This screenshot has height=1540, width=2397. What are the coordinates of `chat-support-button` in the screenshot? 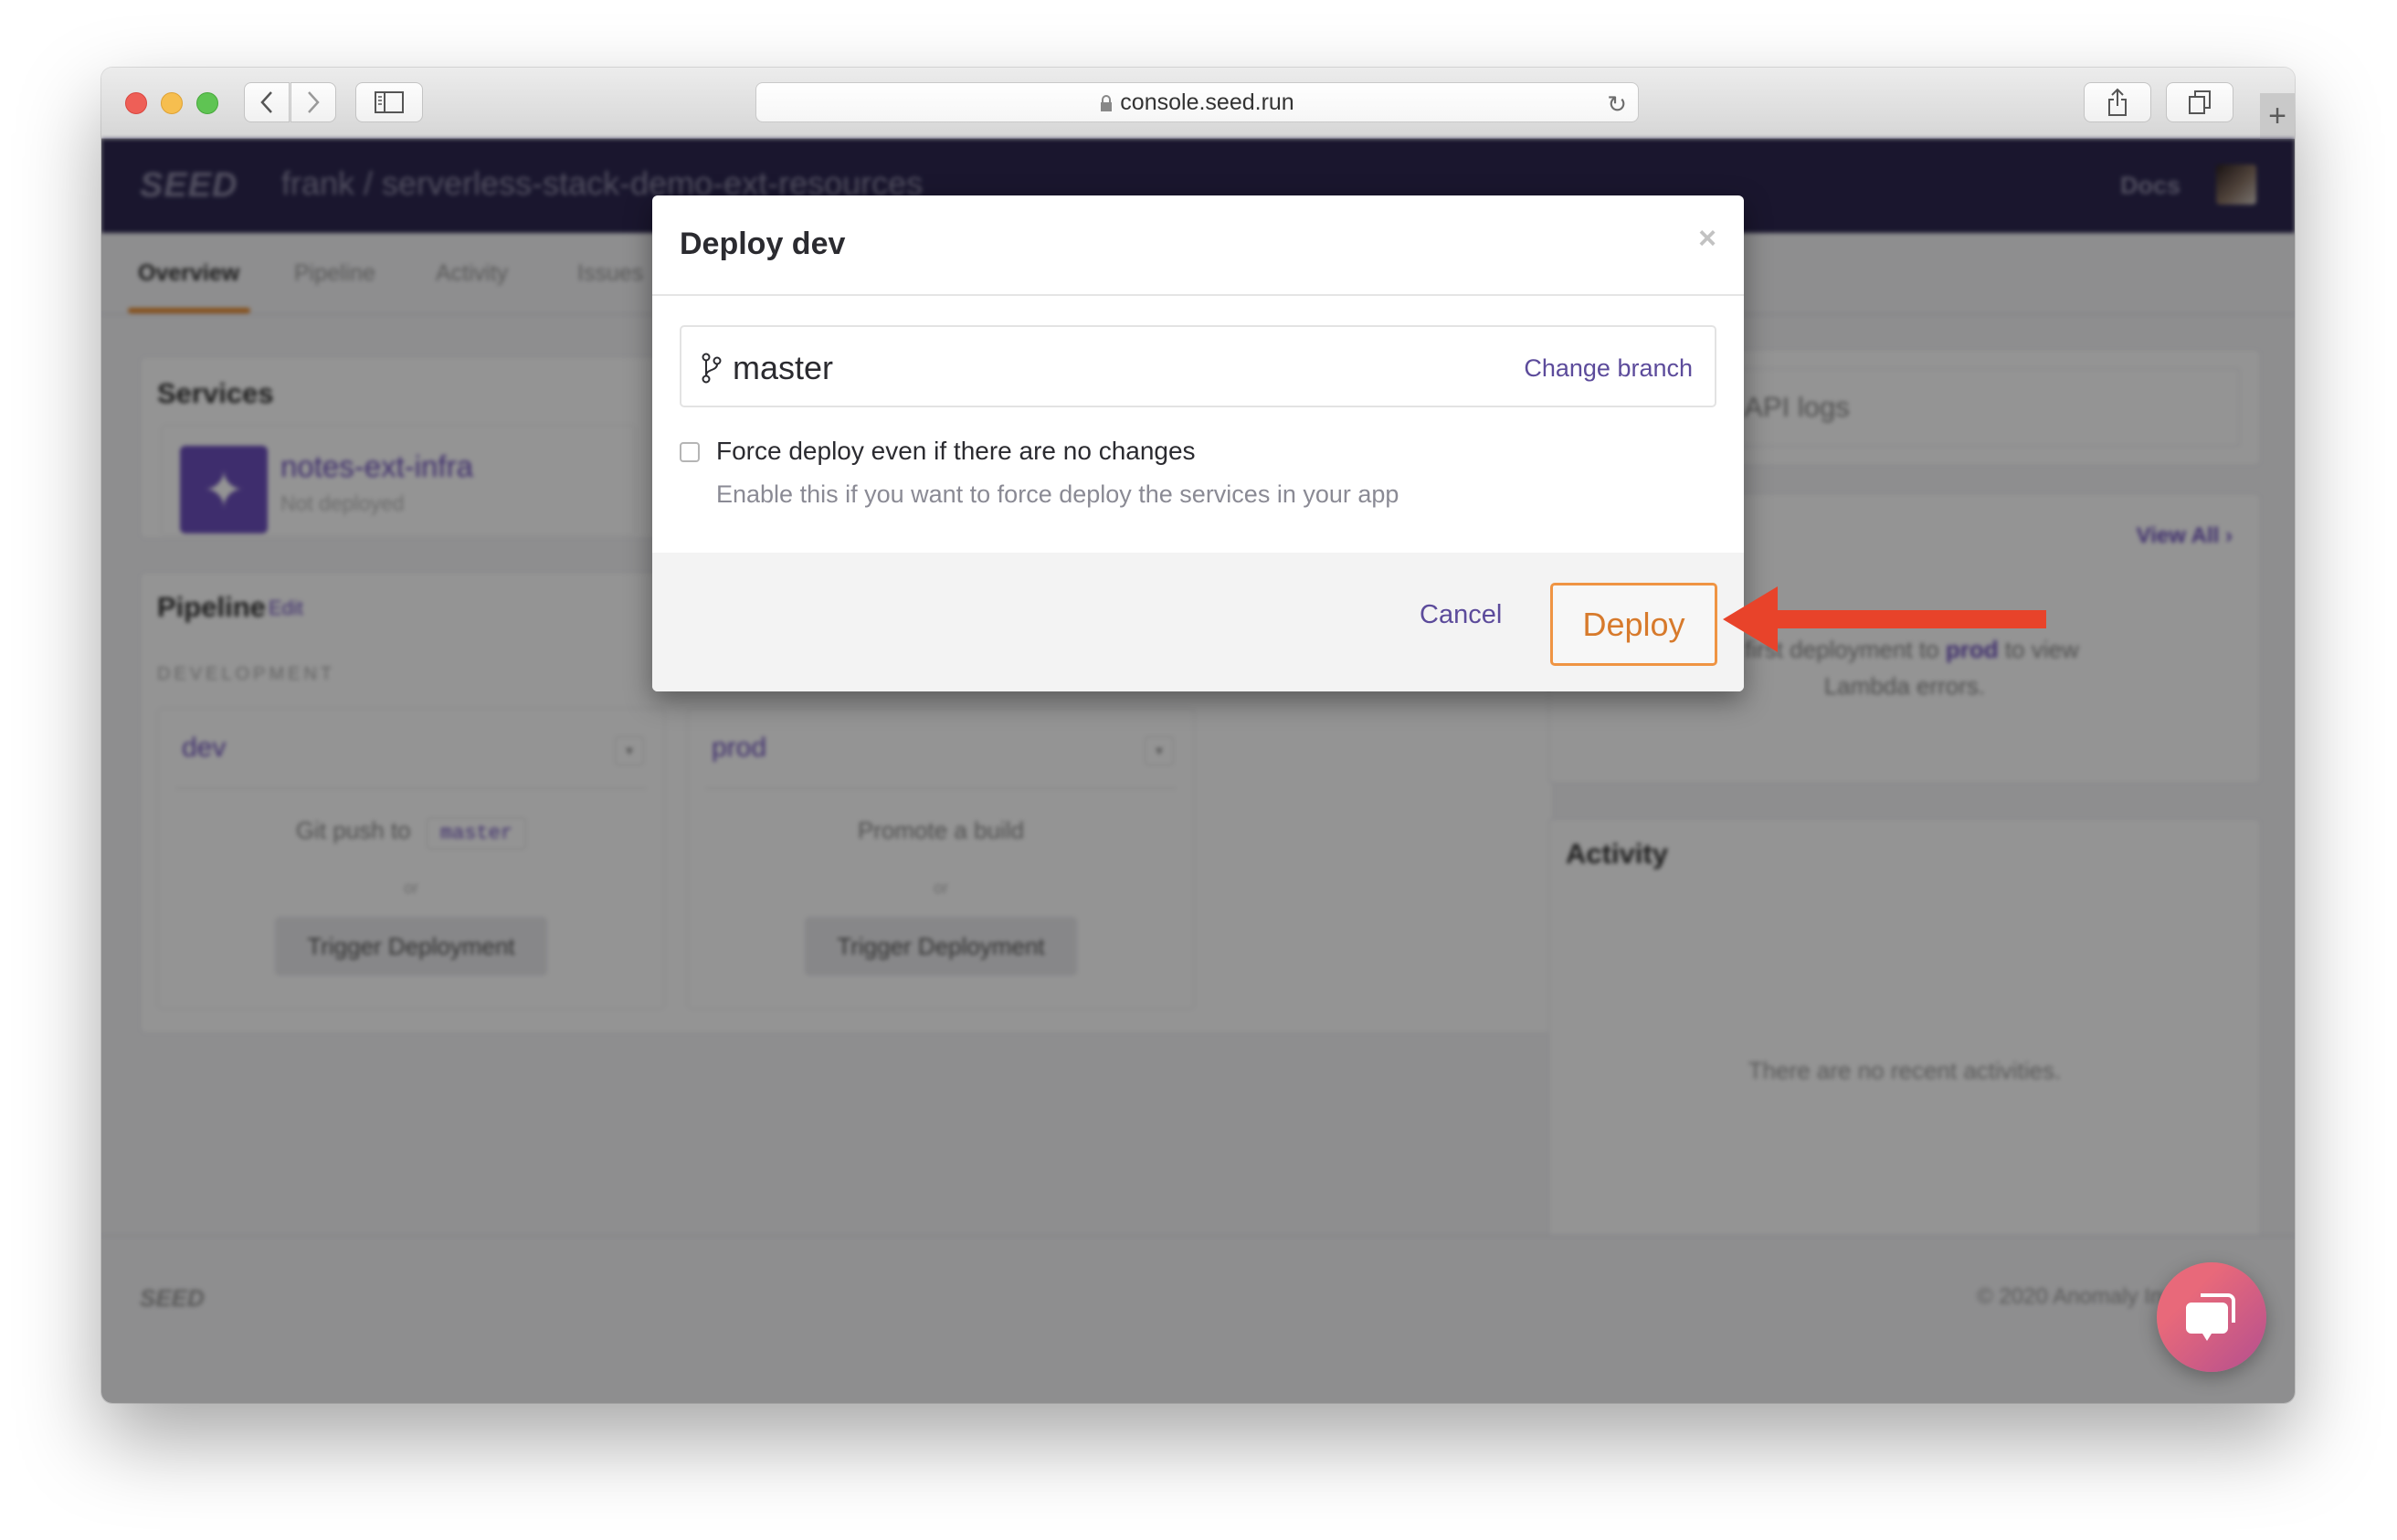 It's located at (2211, 1317).